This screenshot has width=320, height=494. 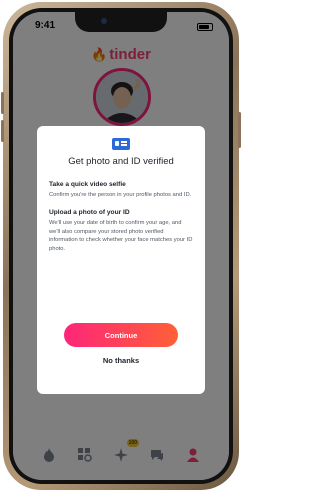 What do you see at coordinates (2, 131) in the screenshot?
I see `volume-down-button` at bounding box center [2, 131].